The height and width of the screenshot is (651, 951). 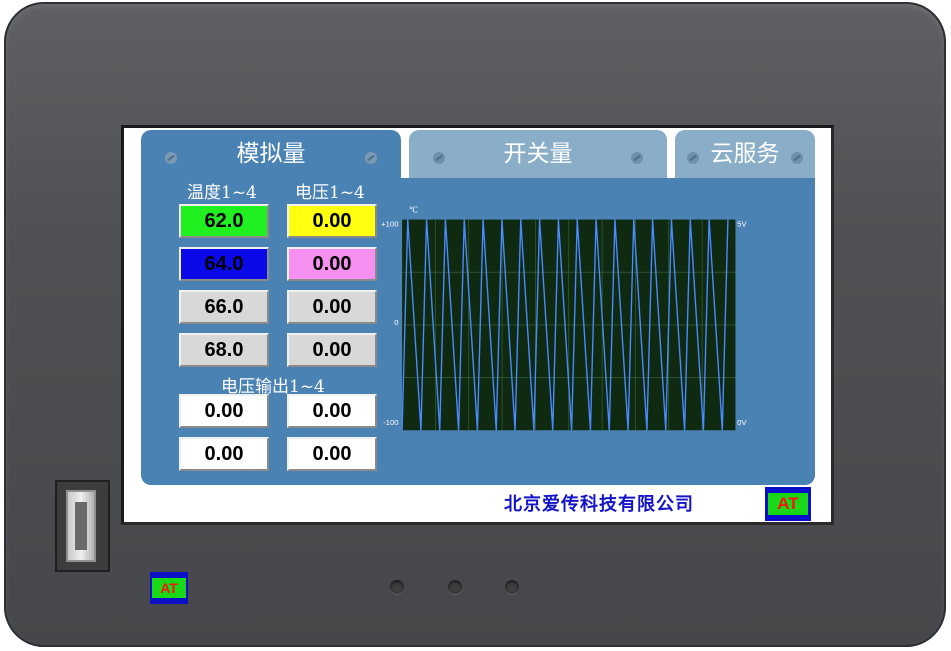 I want to click on trend-chart: ℃ +100 0 -100 5V 0V, so click(x=564, y=318).